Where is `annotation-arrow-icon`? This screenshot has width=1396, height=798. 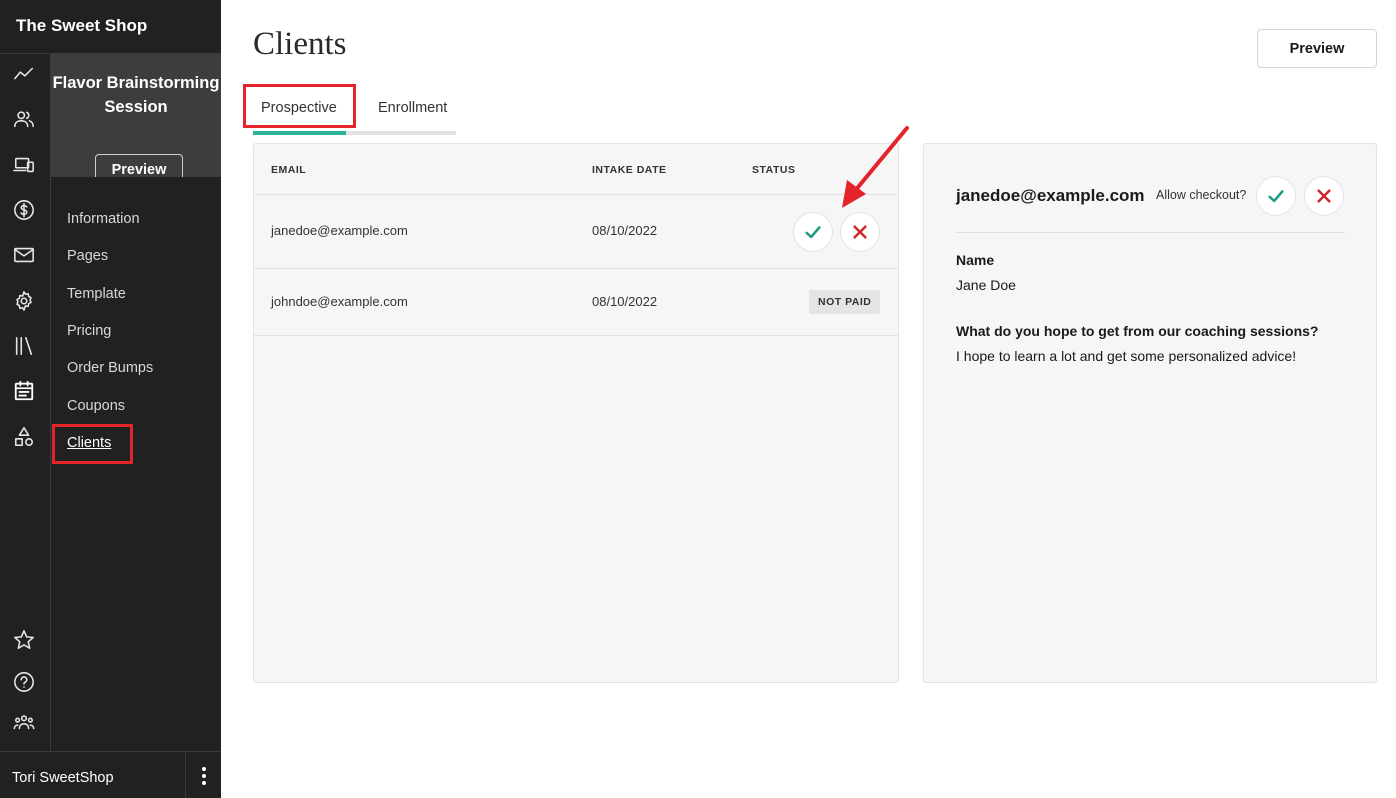
annotation-arrow-icon is located at coordinates (875, 167).